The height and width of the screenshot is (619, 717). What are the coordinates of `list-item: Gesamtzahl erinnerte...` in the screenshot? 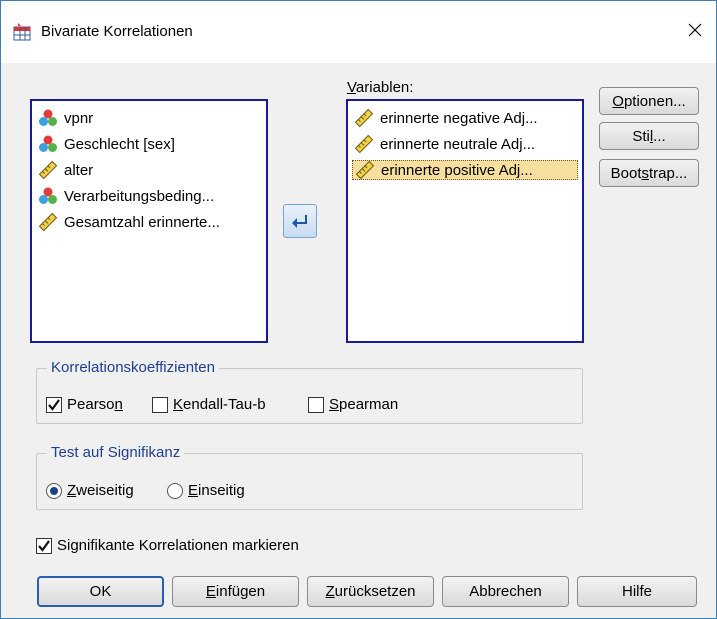 It's located at (129, 222).